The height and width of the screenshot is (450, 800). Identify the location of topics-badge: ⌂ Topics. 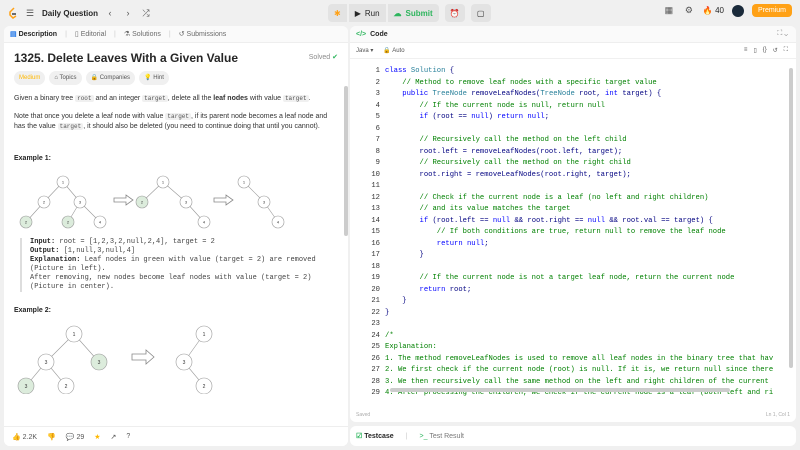
(65, 78).